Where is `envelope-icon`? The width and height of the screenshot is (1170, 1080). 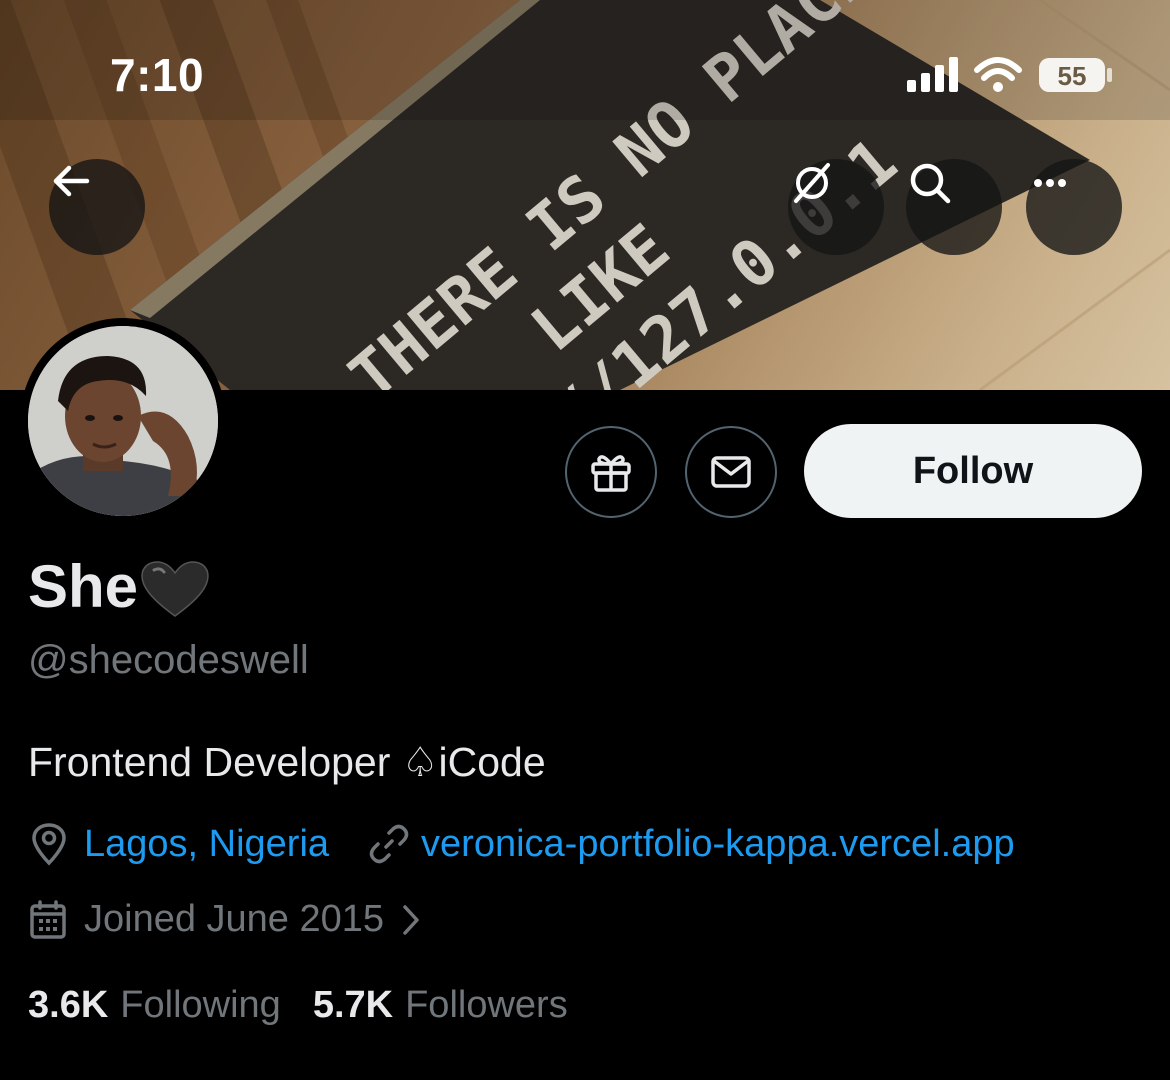 envelope-icon is located at coordinates (731, 472).